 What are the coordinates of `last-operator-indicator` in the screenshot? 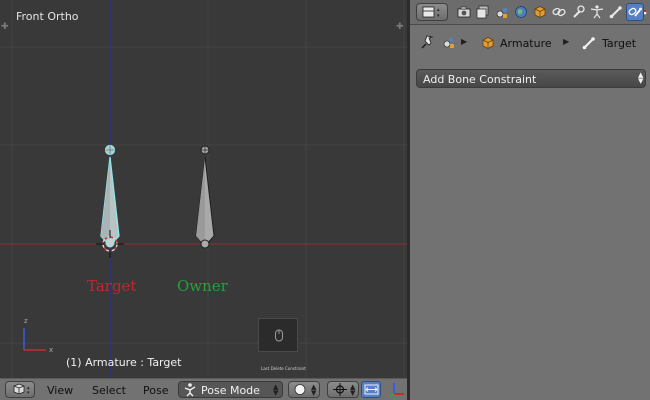 It's located at (278, 335).